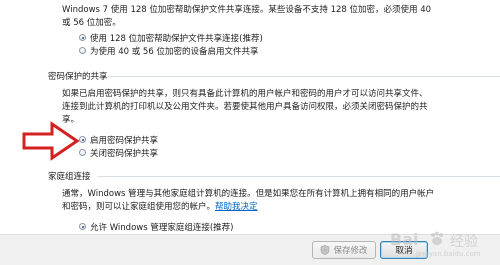 The width and height of the screenshot is (500, 265). I want to click on paw-icon, so click(437, 238).